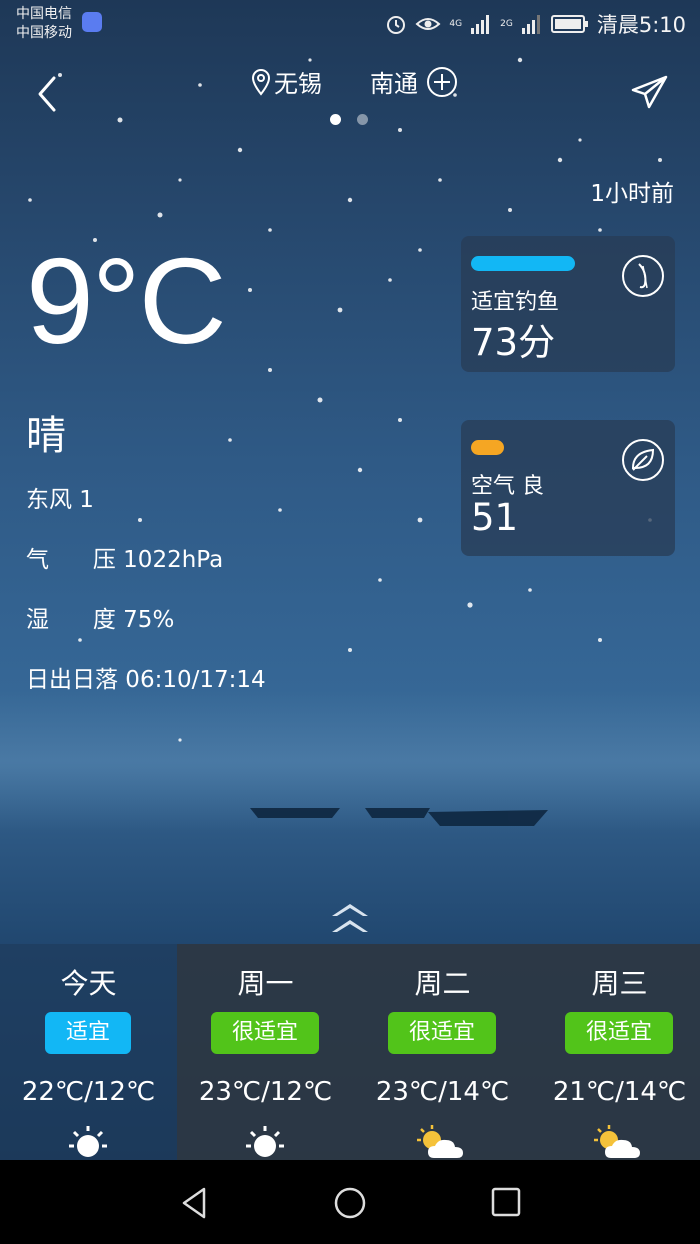  I want to click on current-temperature: 9°C, so click(126, 301).